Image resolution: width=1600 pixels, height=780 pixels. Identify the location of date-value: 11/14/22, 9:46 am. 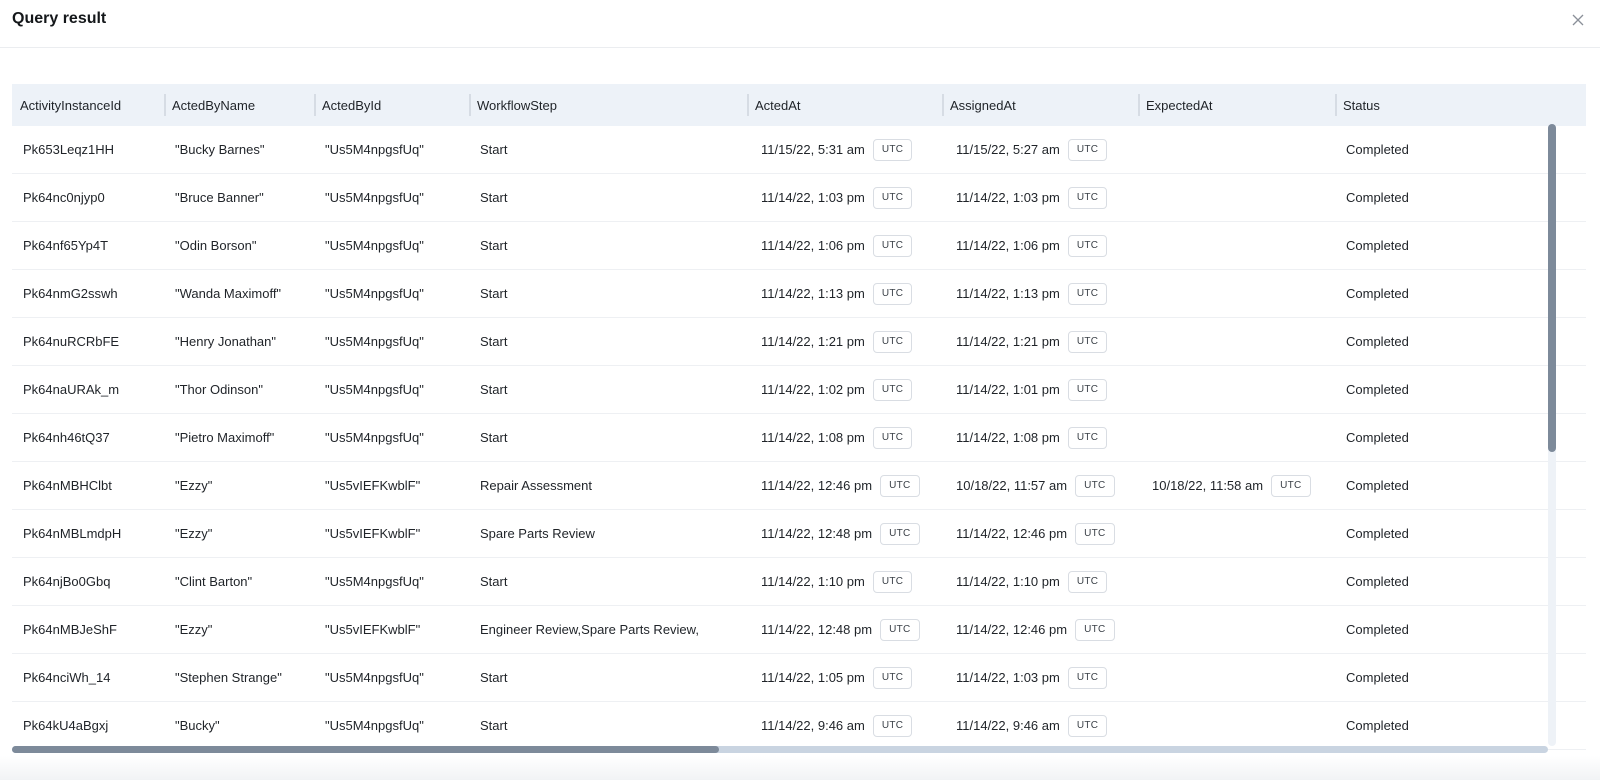
(813, 725).